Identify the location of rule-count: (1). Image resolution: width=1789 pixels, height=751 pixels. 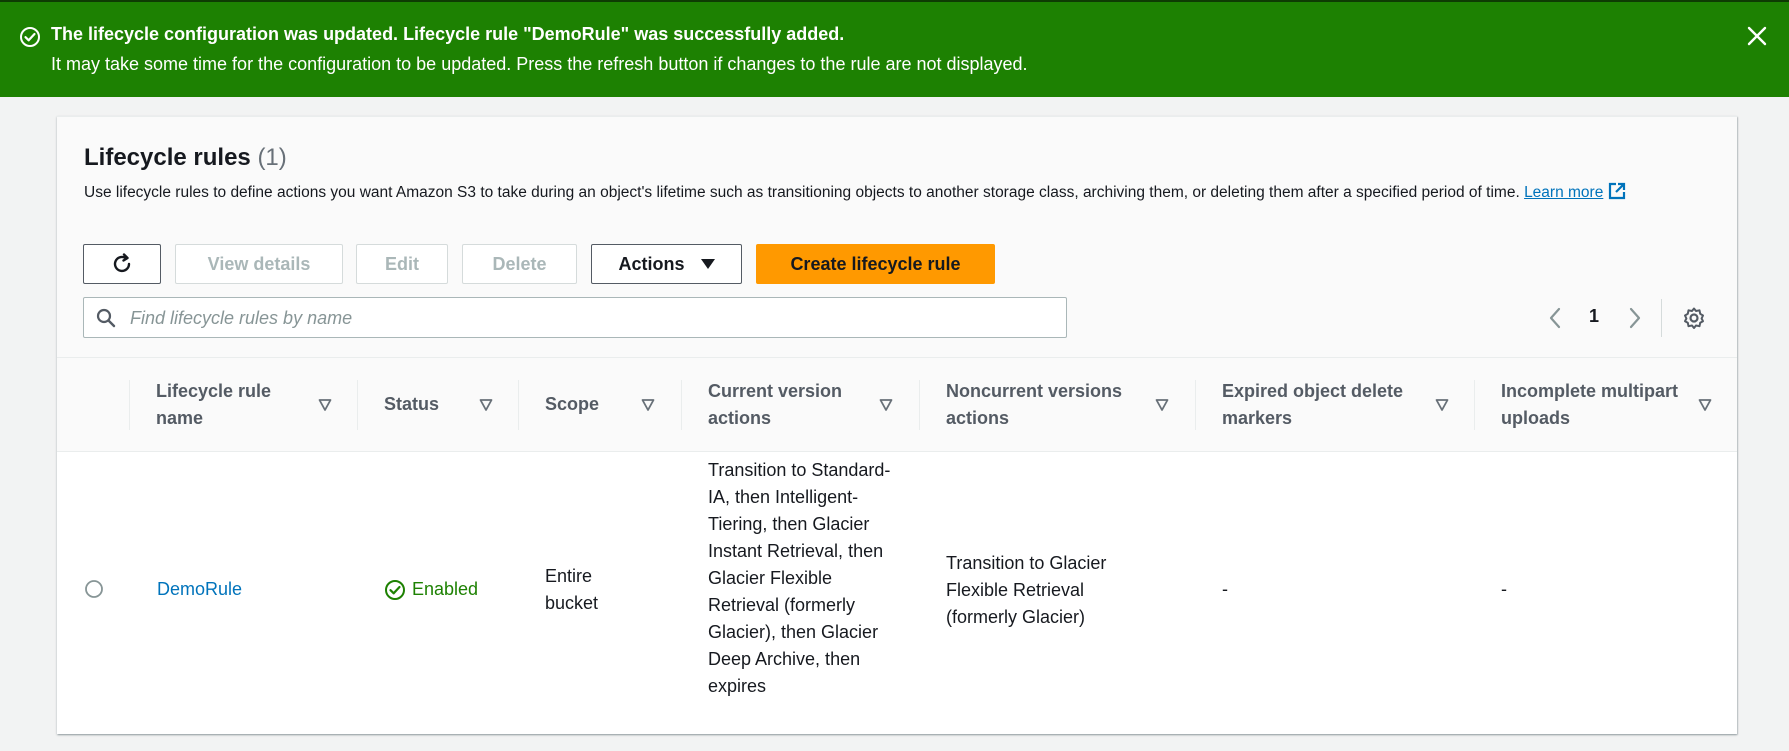
(272, 157).